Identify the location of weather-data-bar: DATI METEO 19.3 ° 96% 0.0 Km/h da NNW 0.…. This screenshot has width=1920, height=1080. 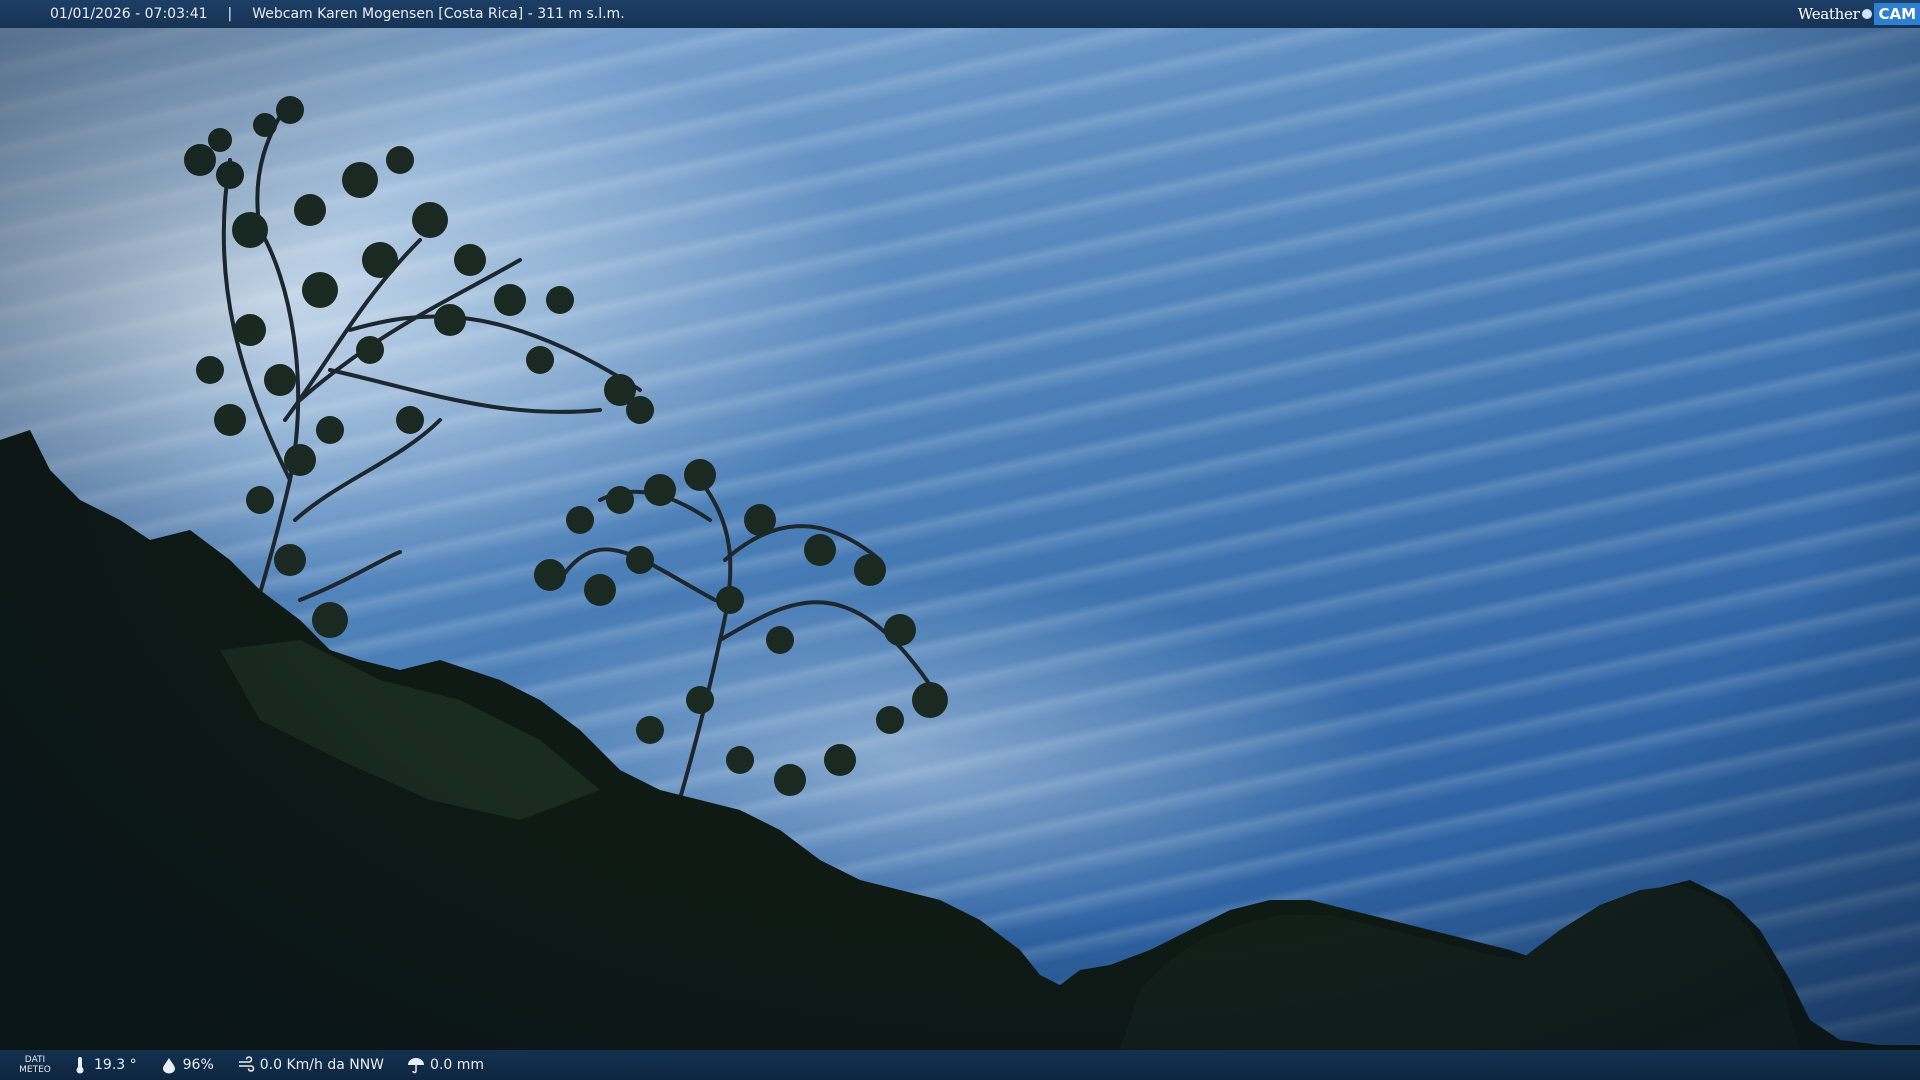
(960, 1065).